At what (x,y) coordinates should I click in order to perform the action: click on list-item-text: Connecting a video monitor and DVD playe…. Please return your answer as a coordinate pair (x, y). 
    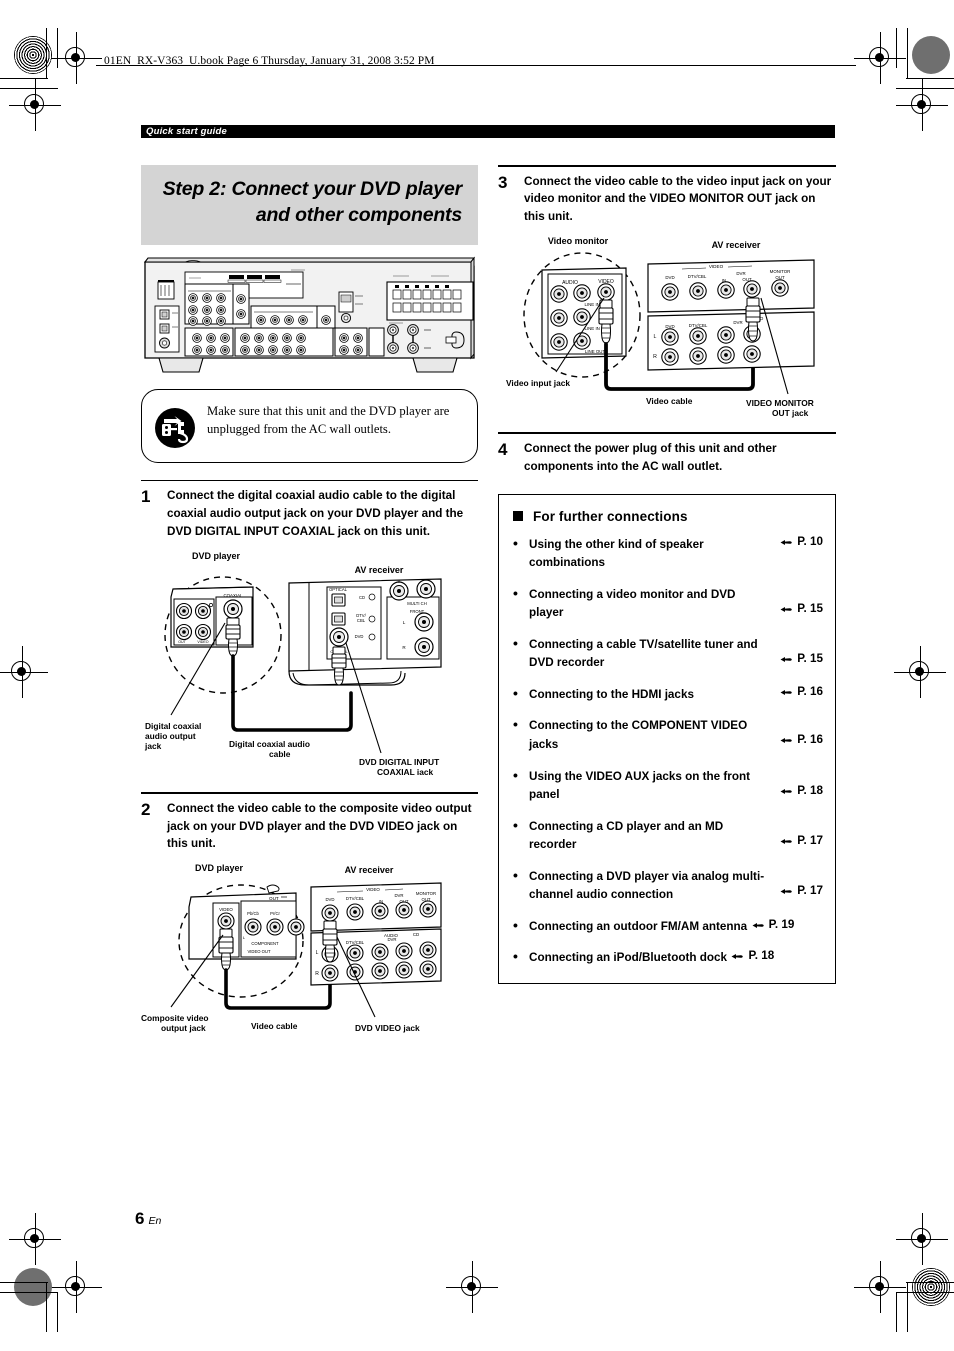
    Looking at the image, I should click on (632, 603).